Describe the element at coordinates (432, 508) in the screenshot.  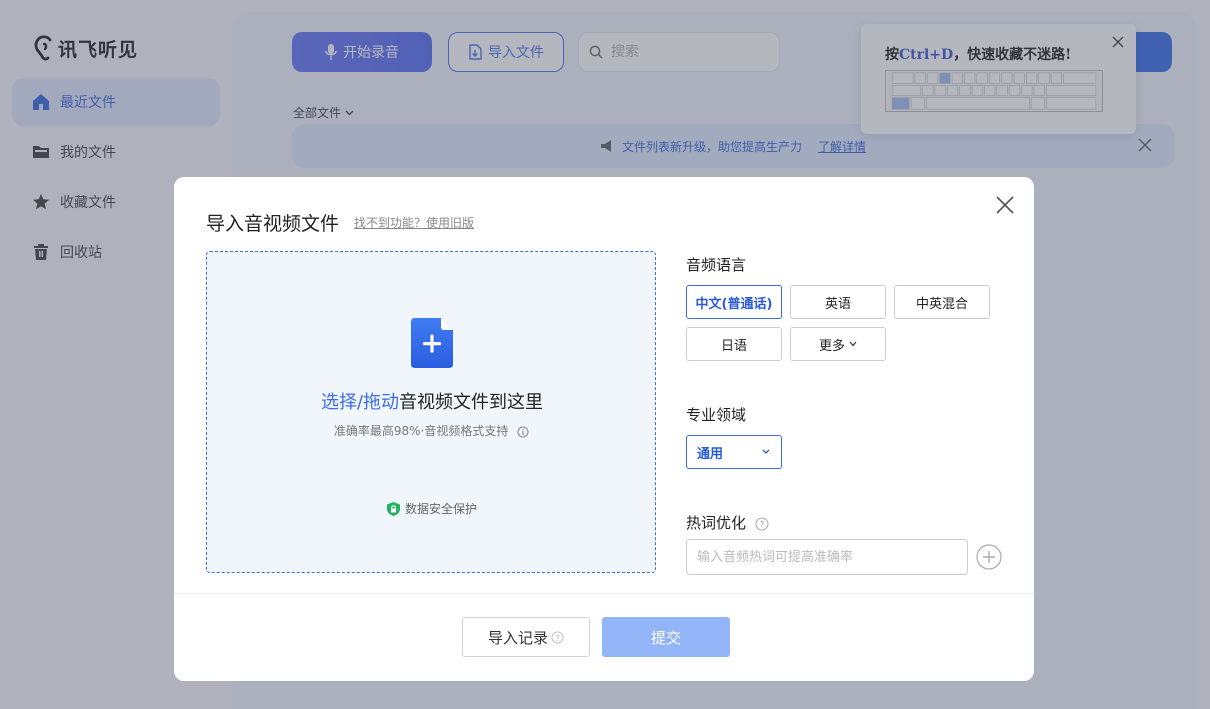
I see `data-security-badge: 数据安全保护` at that location.